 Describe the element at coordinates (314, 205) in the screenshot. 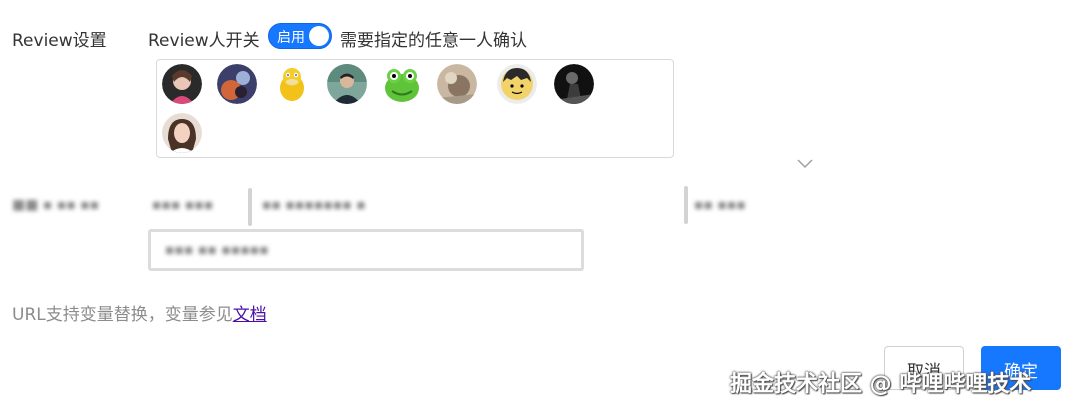

I see `redacted-value: ▪▪ ▪▪▪▪▪▪▪ ▪` at that location.